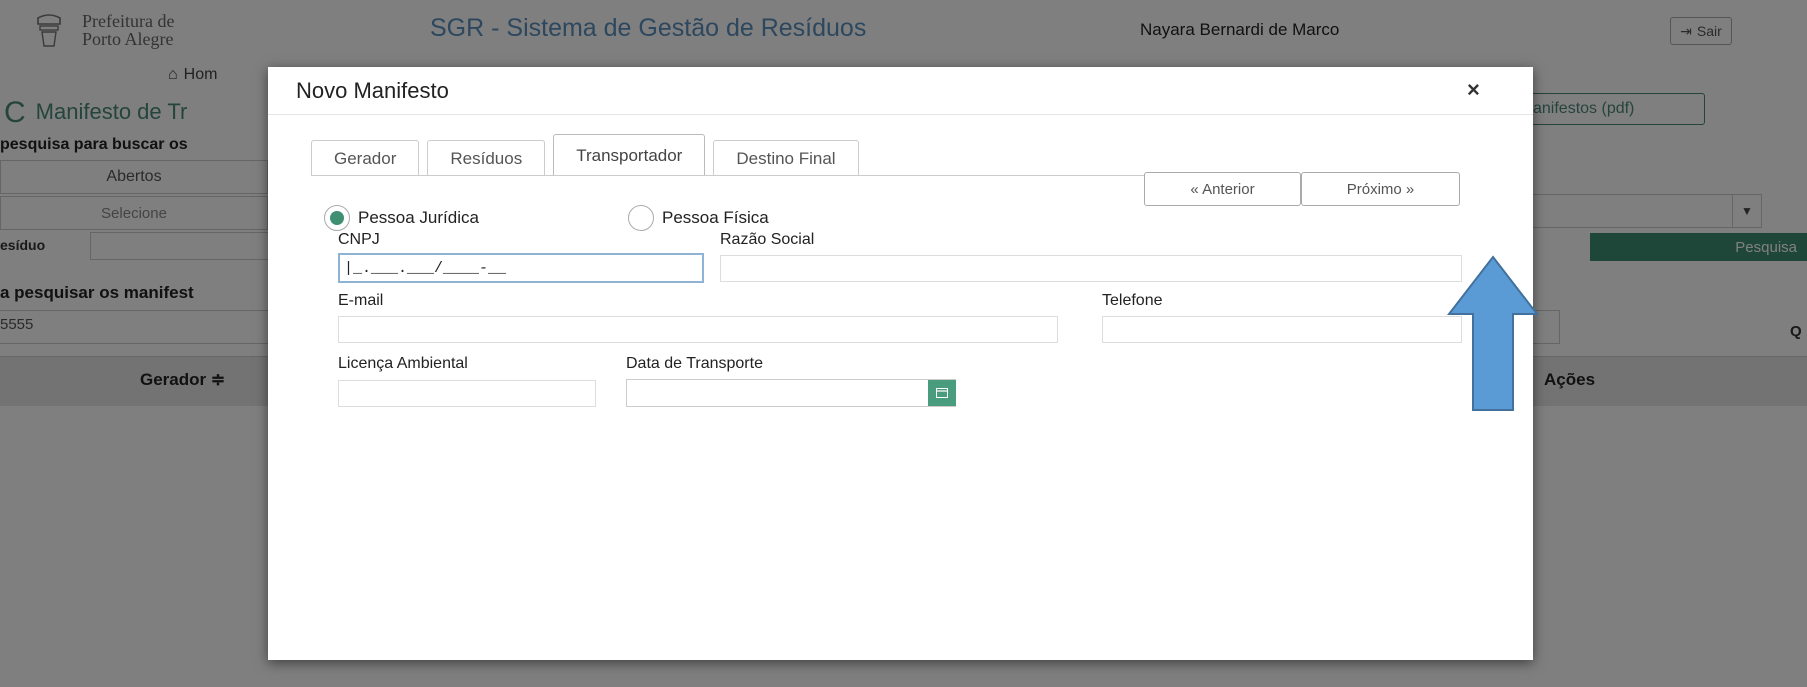 The image size is (1807, 687). What do you see at coordinates (791, 393) in the screenshot?
I see `data-transporte-input` at bounding box center [791, 393].